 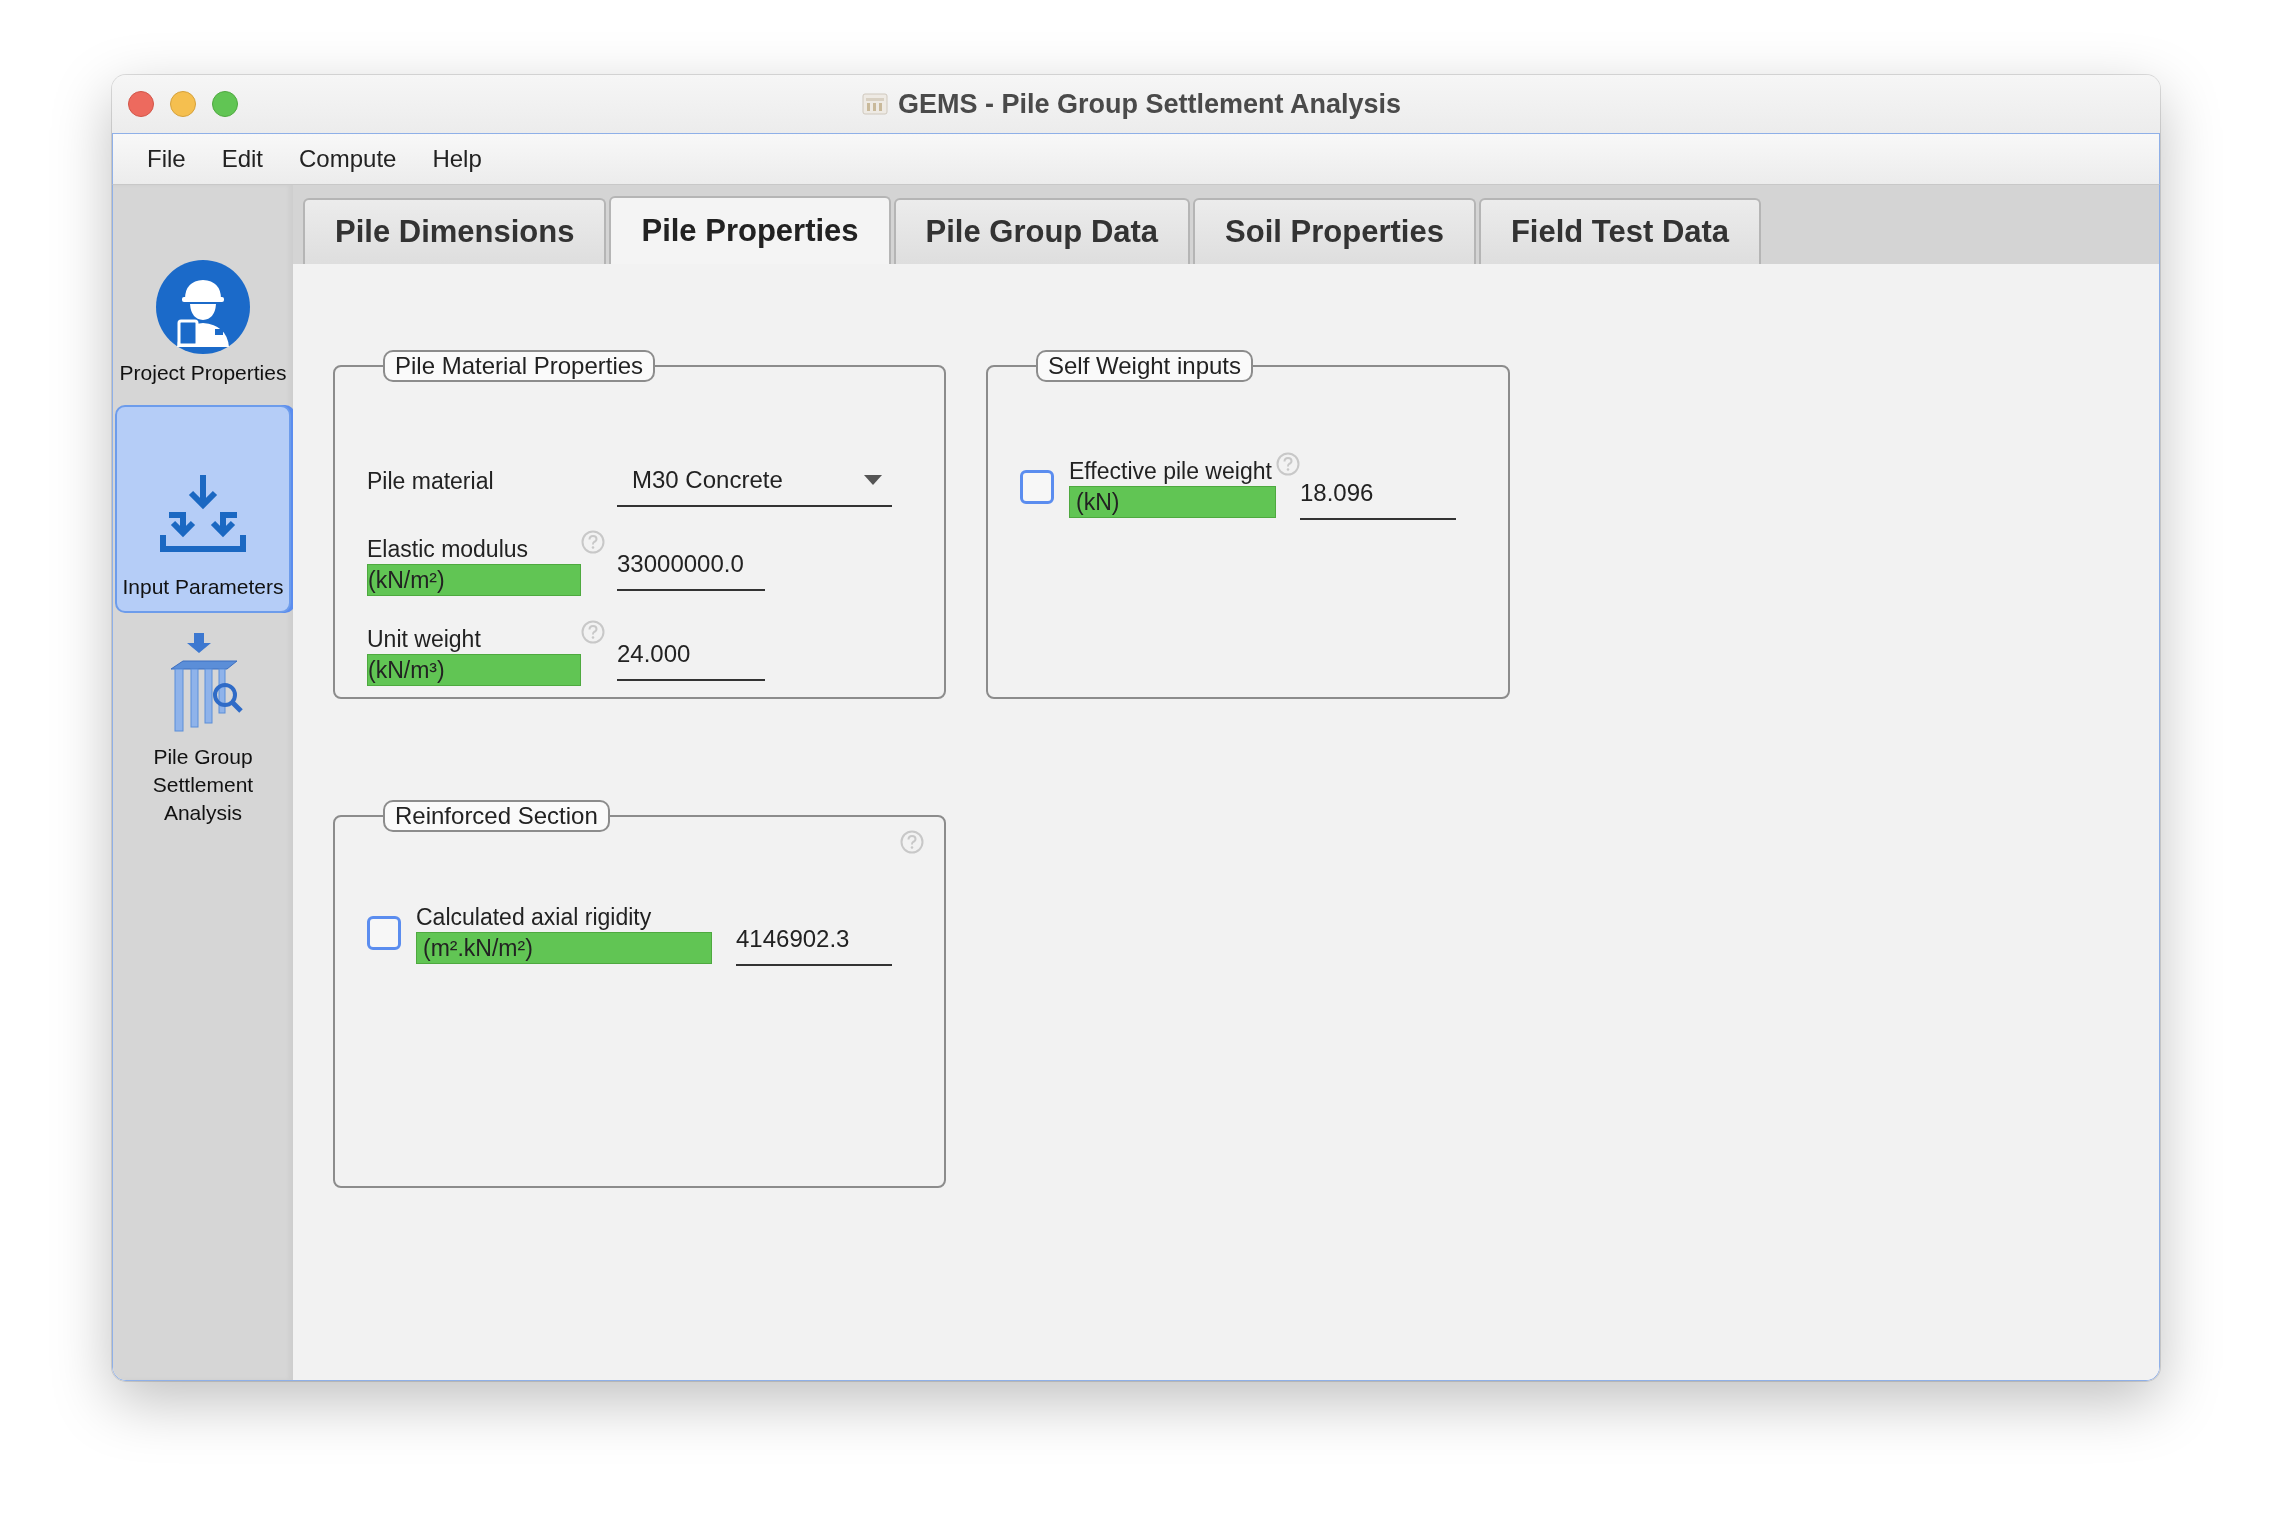 What do you see at coordinates (691, 565) in the screenshot?
I see `input-field: 33000000.0` at bounding box center [691, 565].